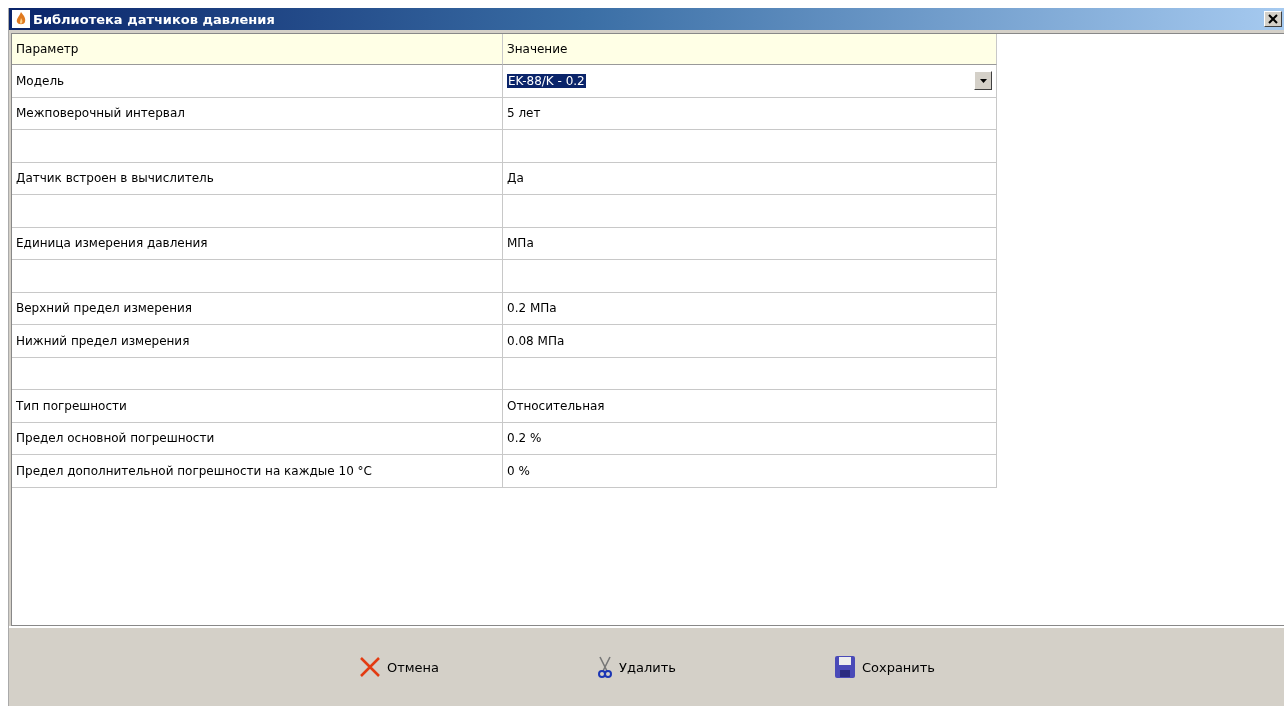 This screenshot has height=706, width=1284. What do you see at coordinates (257, 49) in the screenshot?
I see `column-header: Параметр` at bounding box center [257, 49].